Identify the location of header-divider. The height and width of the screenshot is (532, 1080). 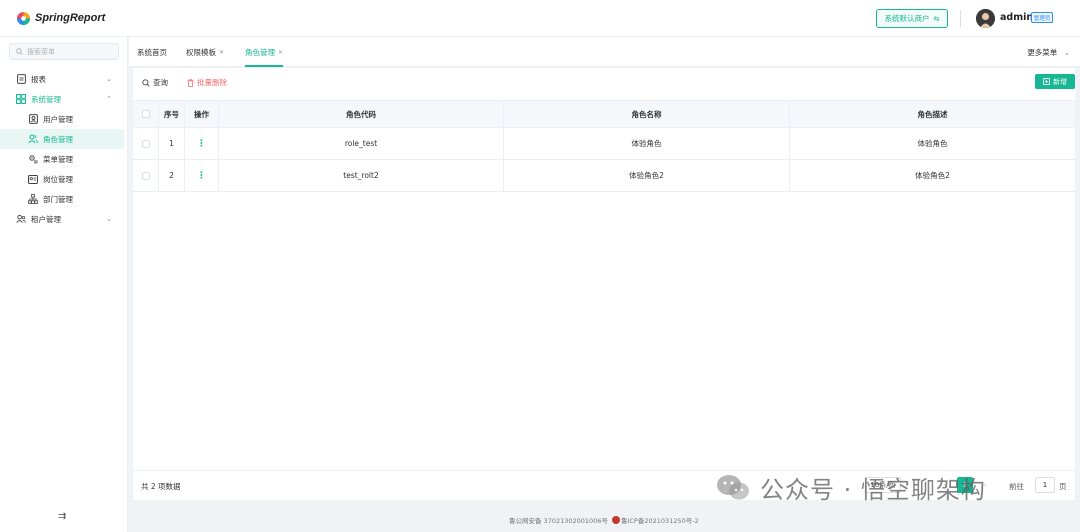
(960, 18).